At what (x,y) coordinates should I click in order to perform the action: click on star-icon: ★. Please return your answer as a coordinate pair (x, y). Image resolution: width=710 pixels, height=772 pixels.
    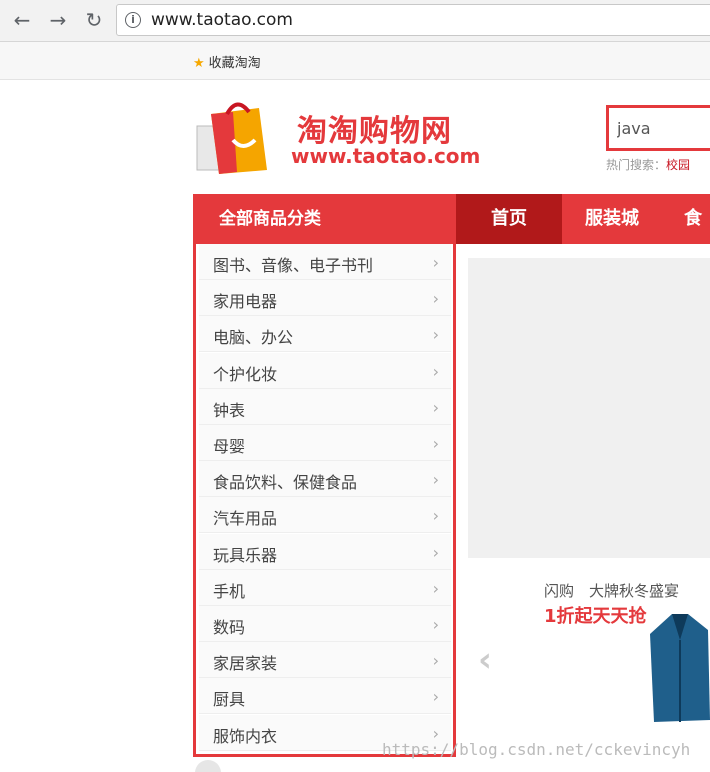
    Looking at the image, I should click on (199, 63).